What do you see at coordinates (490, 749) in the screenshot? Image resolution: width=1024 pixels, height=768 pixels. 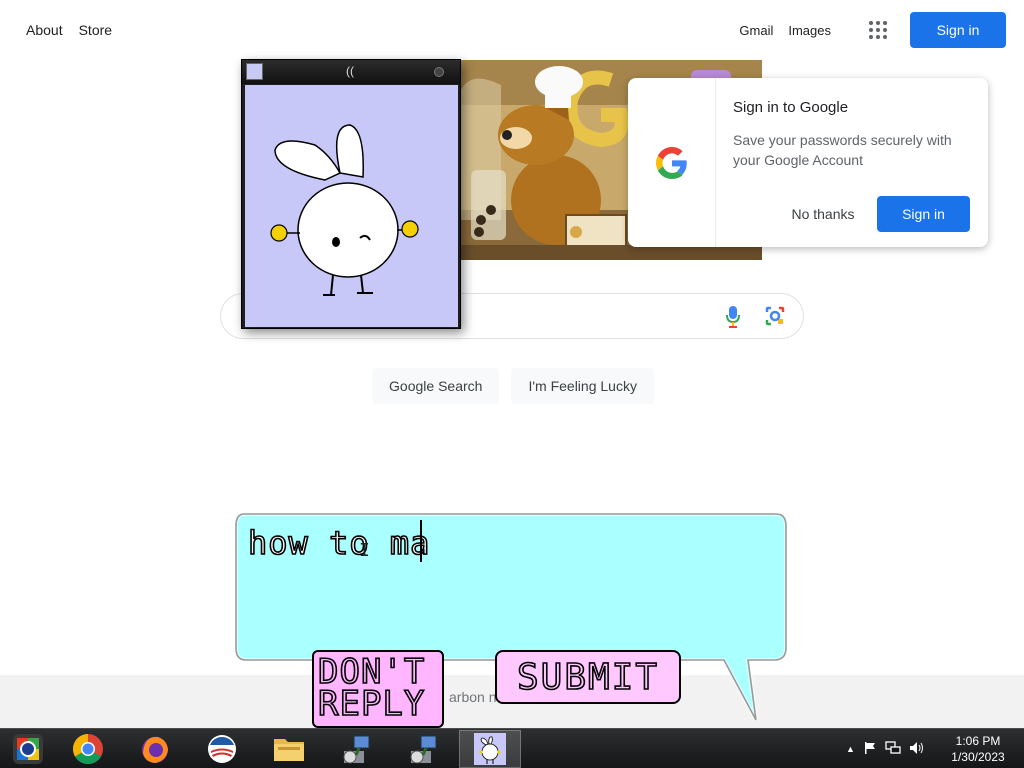 I see `bunny-app-taskbar-icon` at bounding box center [490, 749].